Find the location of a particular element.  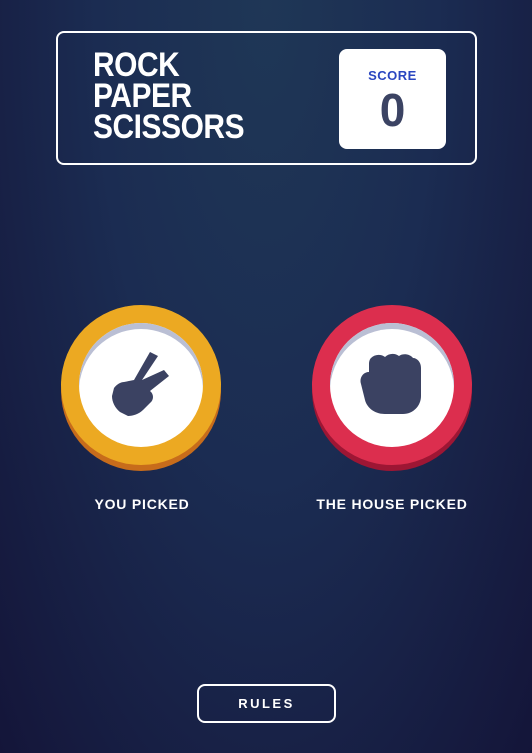

house-pick-token is located at coordinates (393, 386).